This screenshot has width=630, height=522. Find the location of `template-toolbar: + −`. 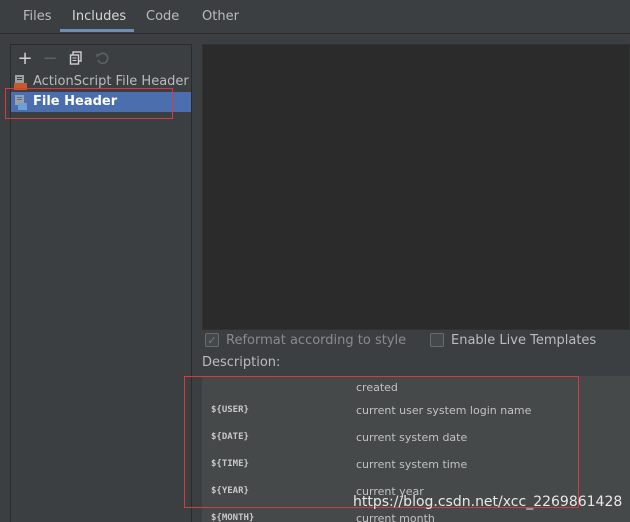

template-toolbar: + − is located at coordinates (101, 58).